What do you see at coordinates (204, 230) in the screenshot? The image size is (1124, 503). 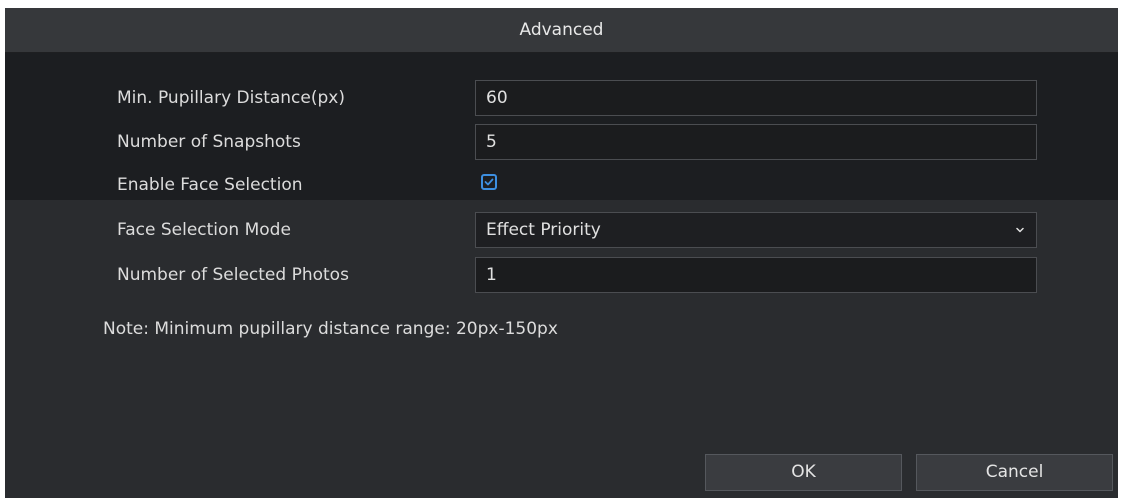 I see `face-selection-mode-label: Face Selection Mode` at bounding box center [204, 230].